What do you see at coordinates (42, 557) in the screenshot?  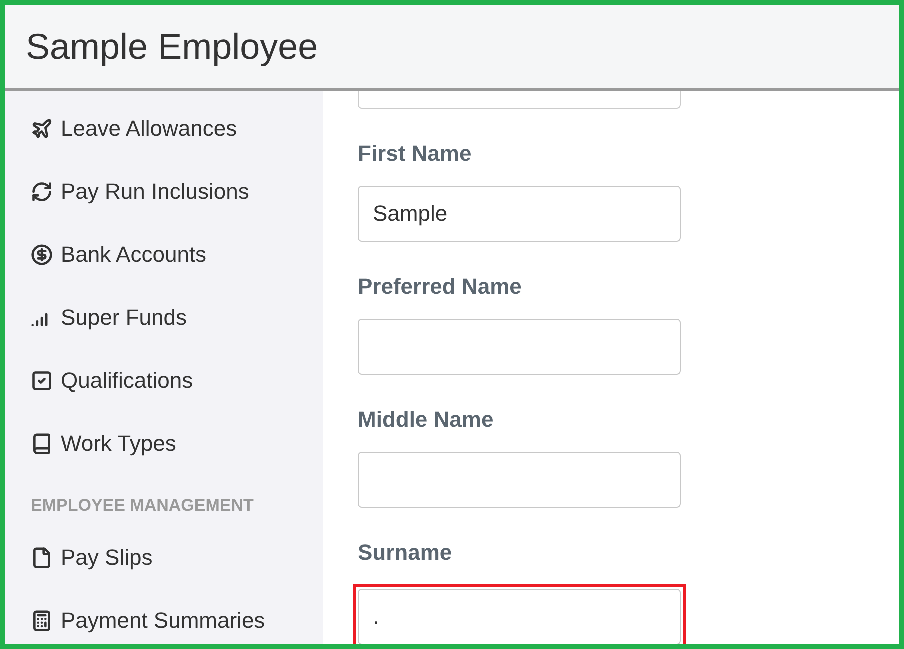 I see `file-icon` at bounding box center [42, 557].